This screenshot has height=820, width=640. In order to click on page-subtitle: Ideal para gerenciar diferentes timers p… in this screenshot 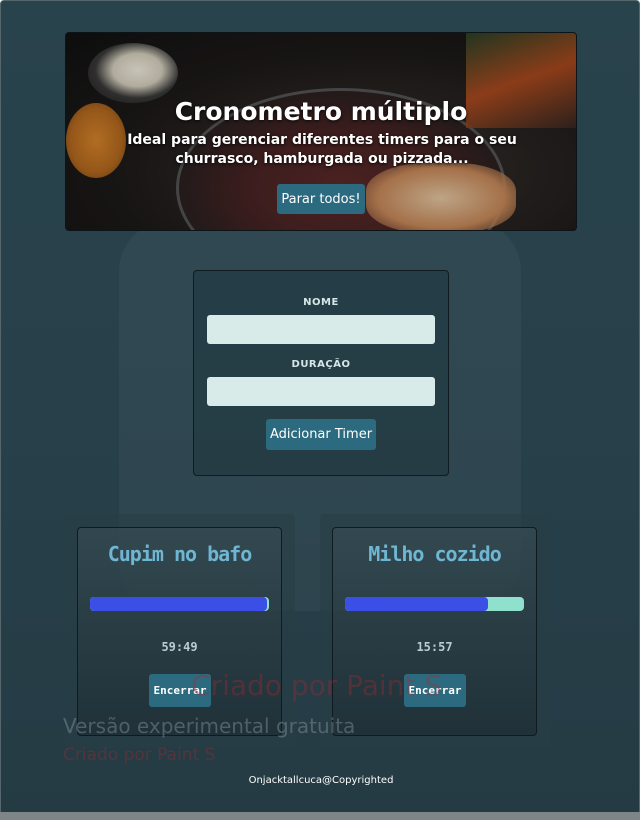, I will do `click(322, 149)`.